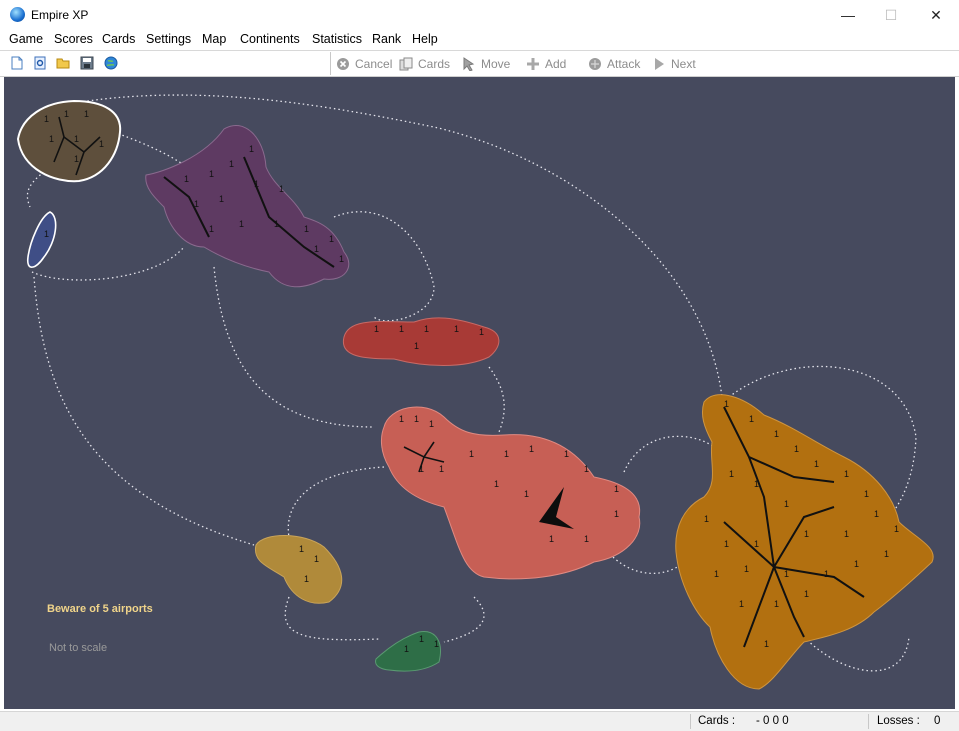 The image size is (959, 731). Describe the element at coordinates (595, 63) in the screenshot. I see `attack-icon` at that location.